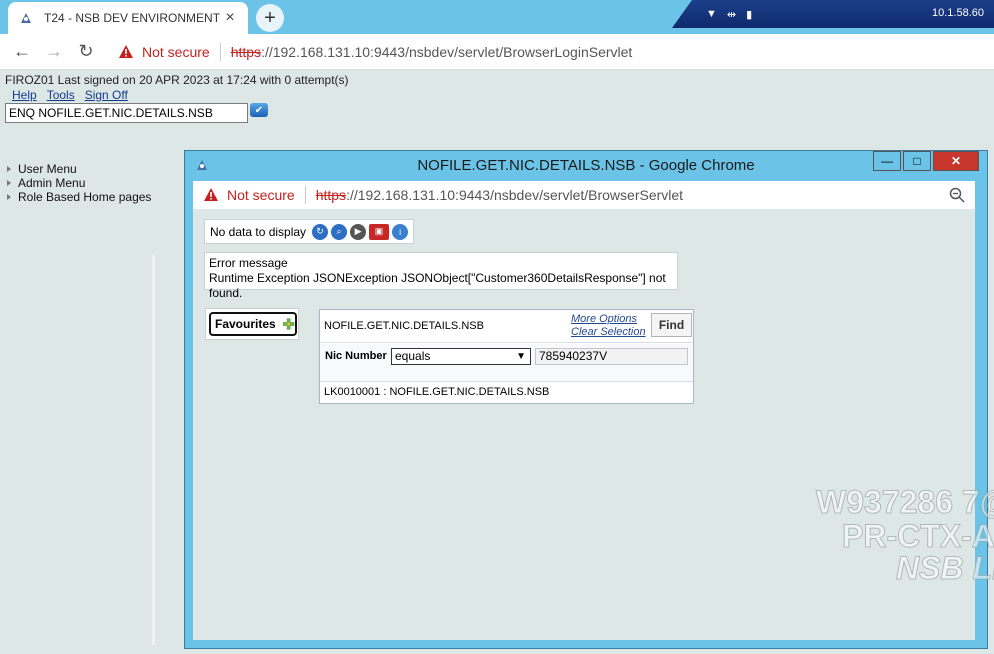 The height and width of the screenshot is (654, 994). What do you see at coordinates (153, 450) in the screenshot?
I see `frame-divider` at bounding box center [153, 450].